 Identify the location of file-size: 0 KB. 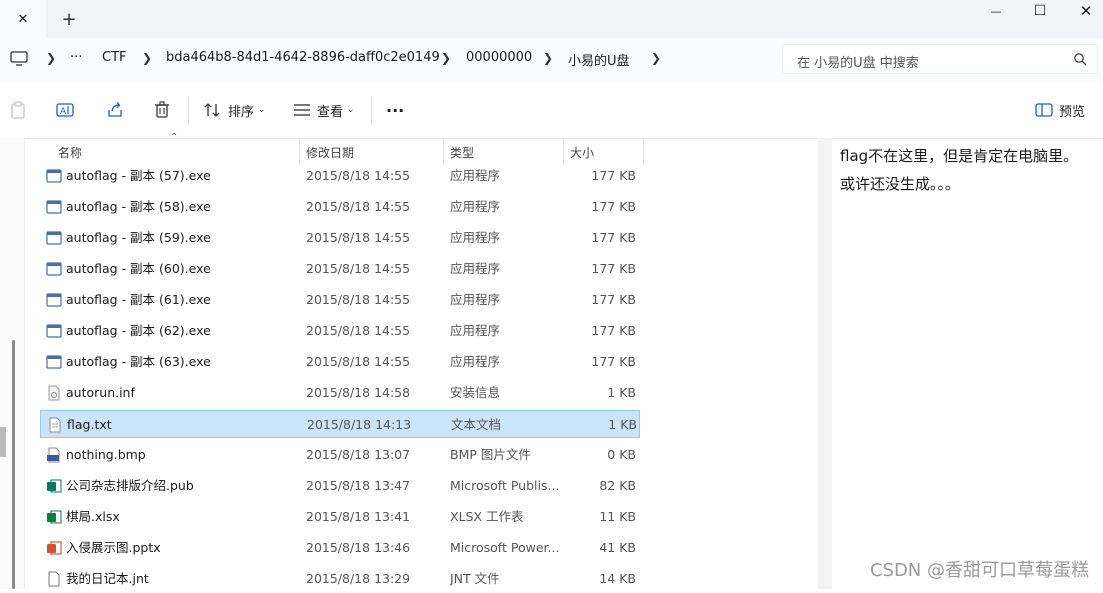
(621, 454).